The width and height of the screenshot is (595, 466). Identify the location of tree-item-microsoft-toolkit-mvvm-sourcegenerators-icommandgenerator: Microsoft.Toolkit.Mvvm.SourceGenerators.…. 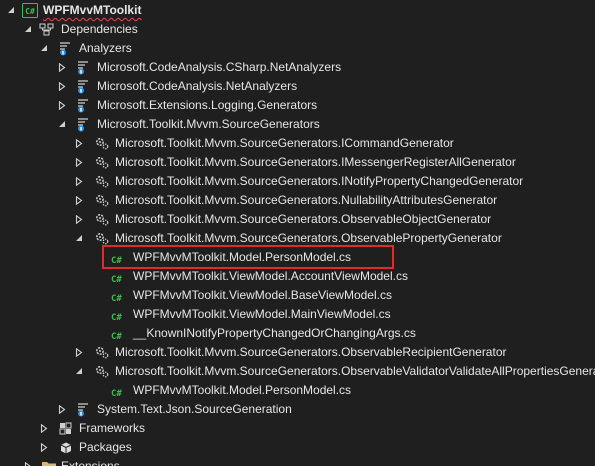
(297, 143).